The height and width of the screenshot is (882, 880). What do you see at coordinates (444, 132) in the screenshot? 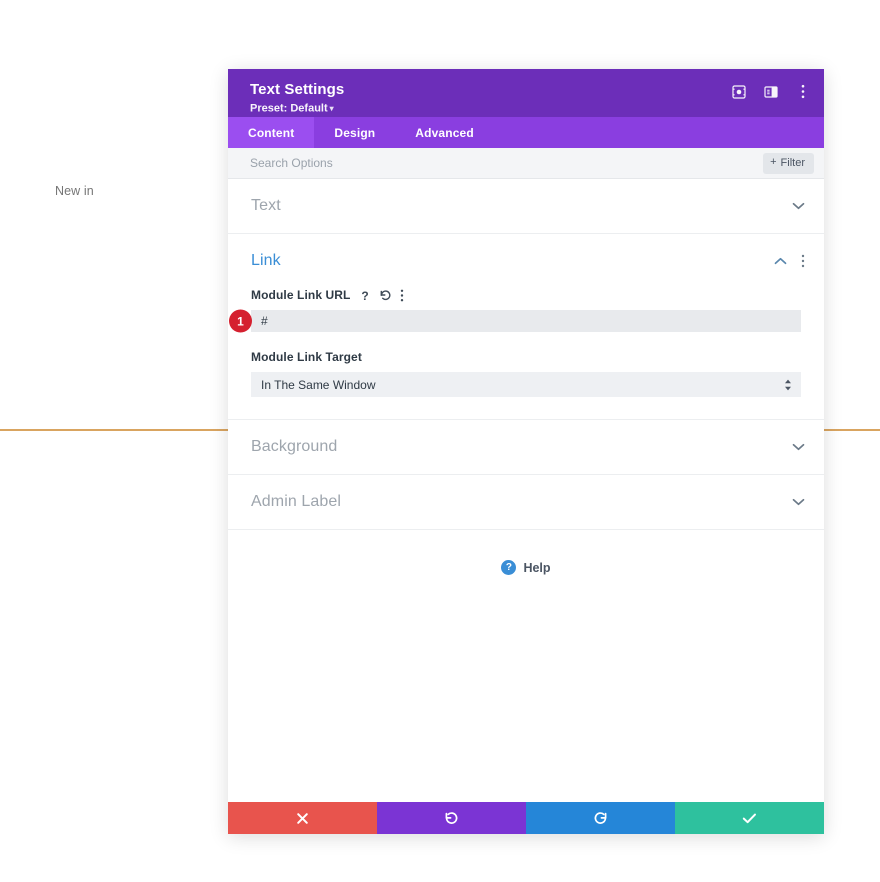
I see `tab-advanced: Advanced` at bounding box center [444, 132].